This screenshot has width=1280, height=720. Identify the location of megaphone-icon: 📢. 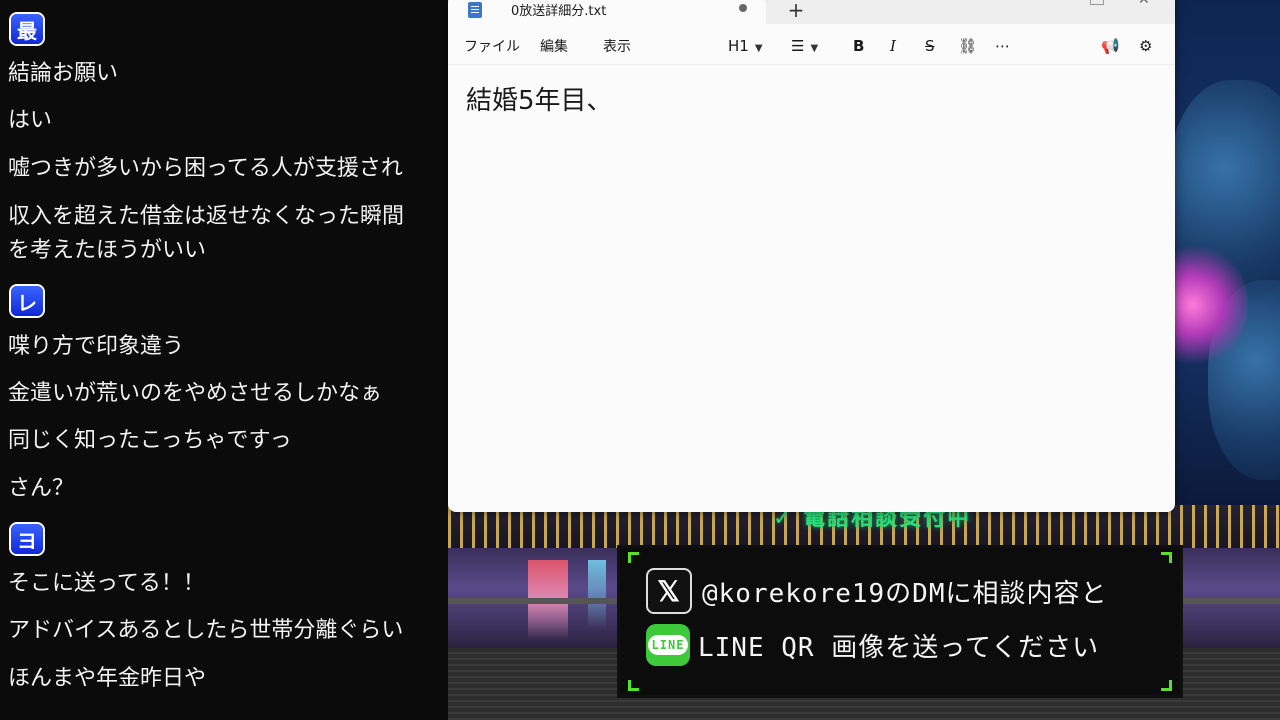
(1110, 46).